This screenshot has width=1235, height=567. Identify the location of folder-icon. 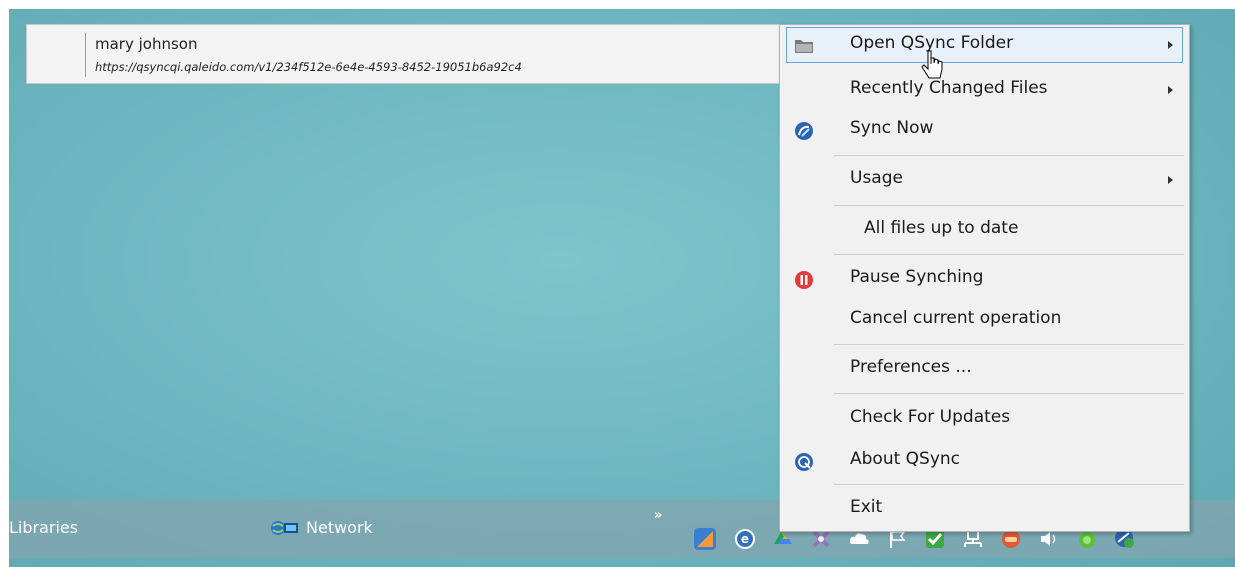
(804, 46).